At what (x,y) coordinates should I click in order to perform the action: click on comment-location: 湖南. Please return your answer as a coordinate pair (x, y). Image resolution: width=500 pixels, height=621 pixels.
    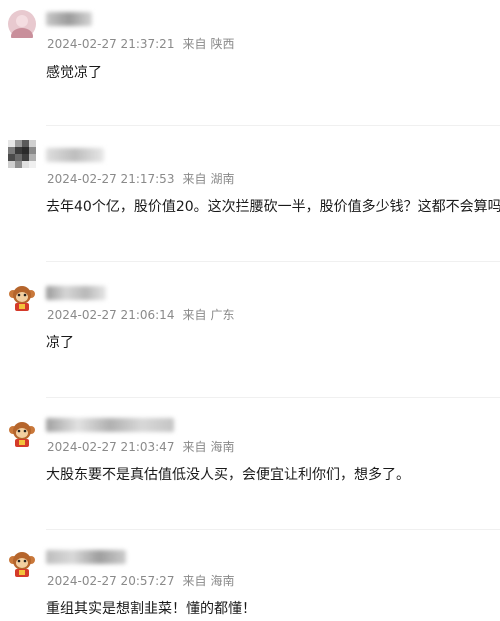
    Looking at the image, I should click on (222, 179).